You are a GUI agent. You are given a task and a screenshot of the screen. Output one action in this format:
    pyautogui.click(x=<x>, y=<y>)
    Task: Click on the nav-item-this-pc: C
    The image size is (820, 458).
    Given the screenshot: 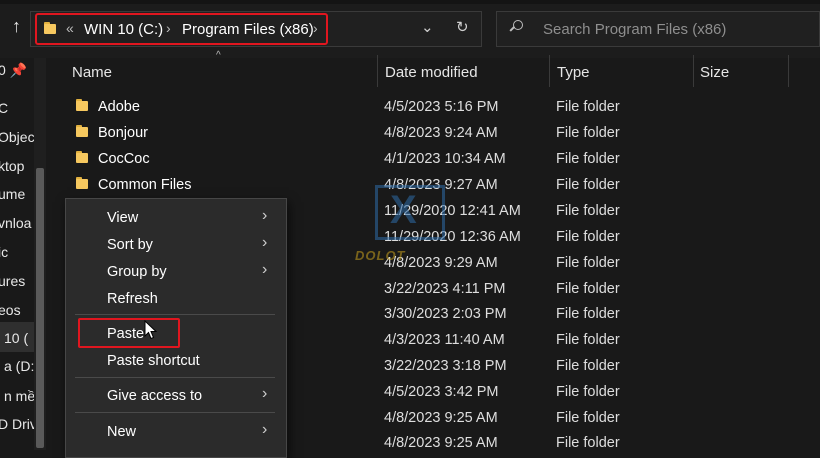 What is the action you would take?
    pyautogui.click(x=4, y=108)
    